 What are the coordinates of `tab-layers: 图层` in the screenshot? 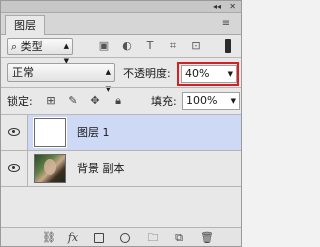 It's located at (25, 25).